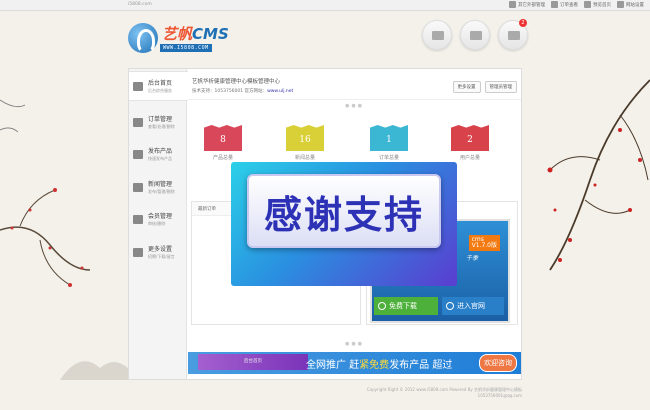 The image size is (650, 410). What do you see at coordinates (554, 4) in the screenshot?
I see `mail-icon` at bounding box center [554, 4].